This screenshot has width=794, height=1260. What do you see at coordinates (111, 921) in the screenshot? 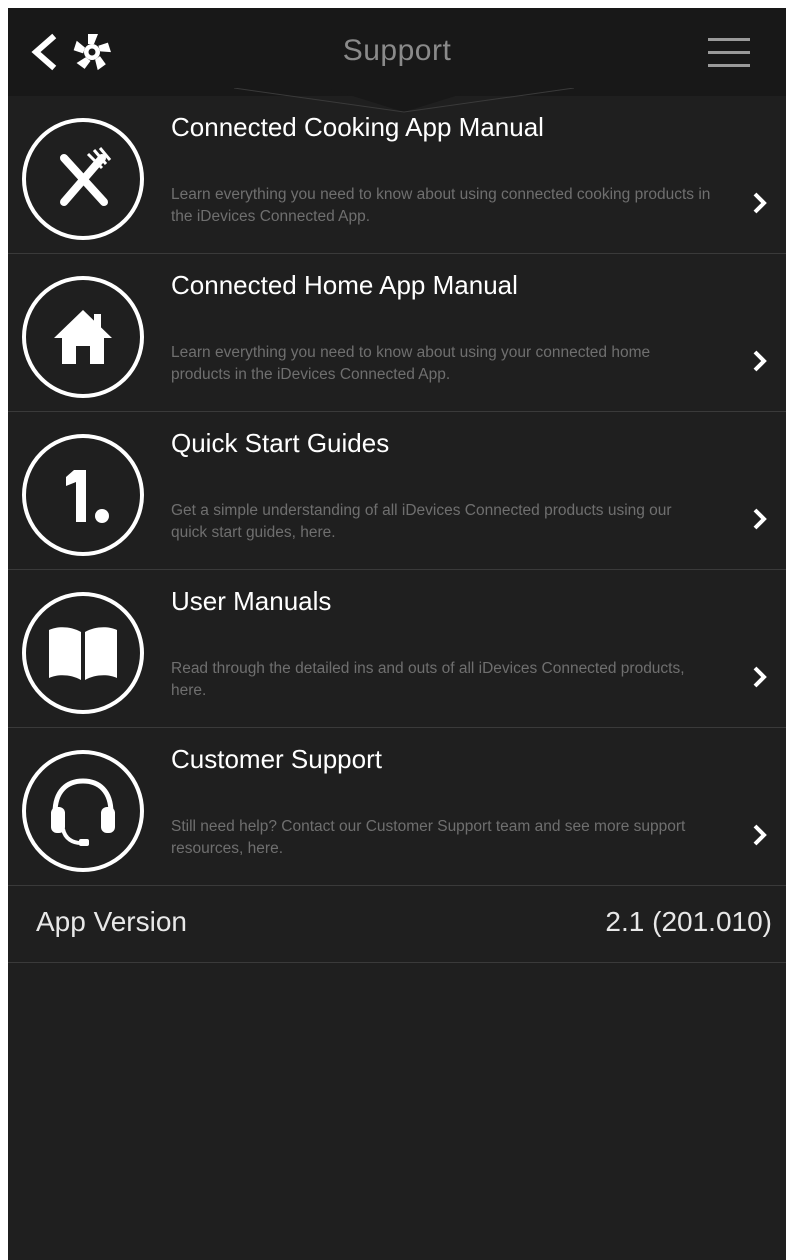
I see `app-version-label: App Version` at bounding box center [111, 921].